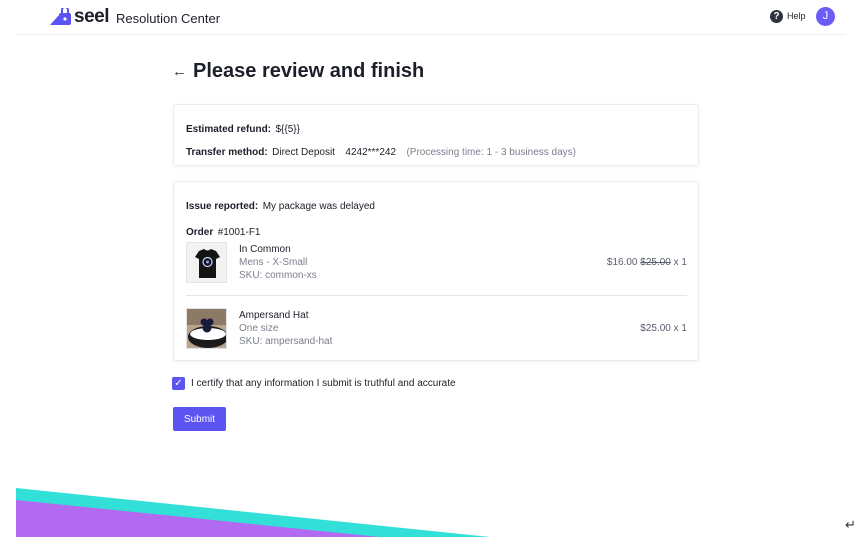  I want to click on transfer-method-label: Transfer method:, so click(227, 152).